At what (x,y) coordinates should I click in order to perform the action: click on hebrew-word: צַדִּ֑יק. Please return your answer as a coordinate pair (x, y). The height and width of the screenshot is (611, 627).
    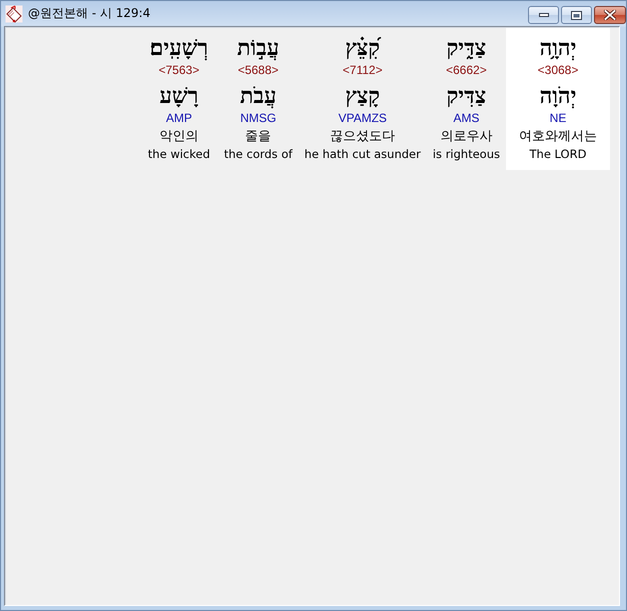
    Looking at the image, I should click on (466, 48).